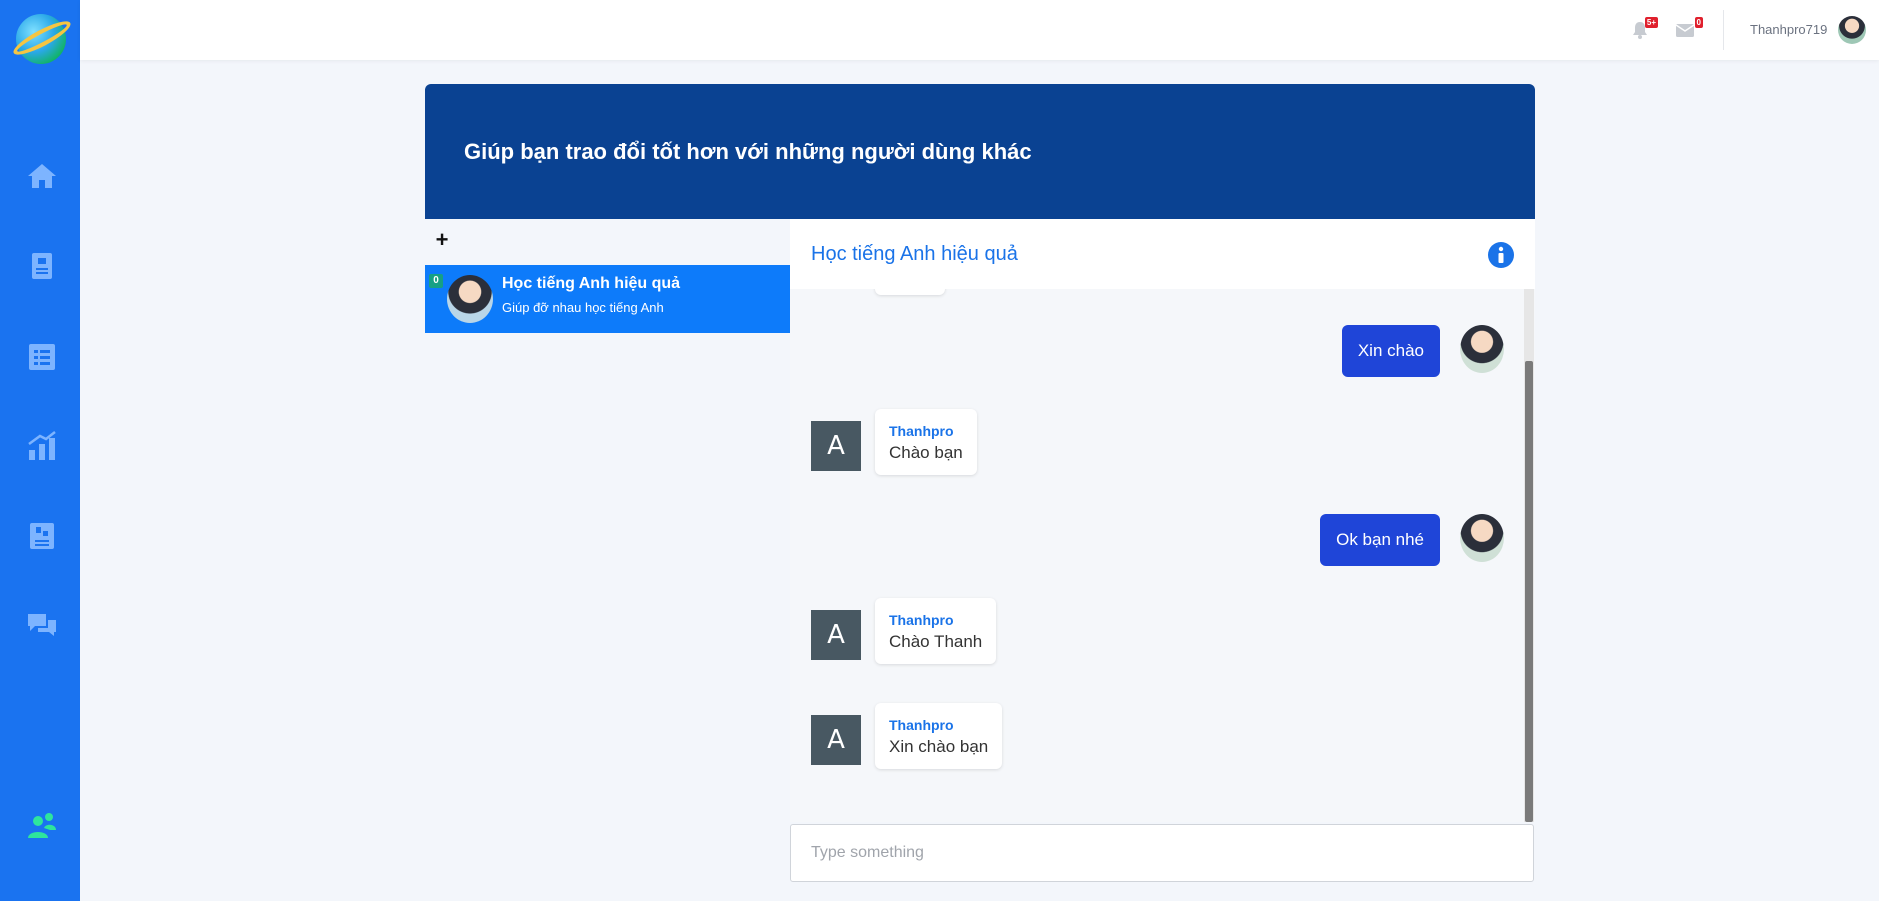 The height and width of the screenshot is (901, 1879). I want to click on incoming-message: Thanhpro Xin chào bạn, so click(939, 736).